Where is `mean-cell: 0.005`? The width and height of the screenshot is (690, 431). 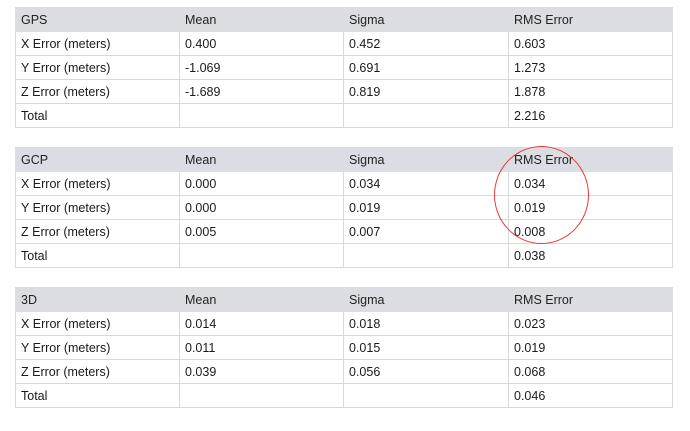
mean-cell: 0.005 is located at coordinates (261, 231).